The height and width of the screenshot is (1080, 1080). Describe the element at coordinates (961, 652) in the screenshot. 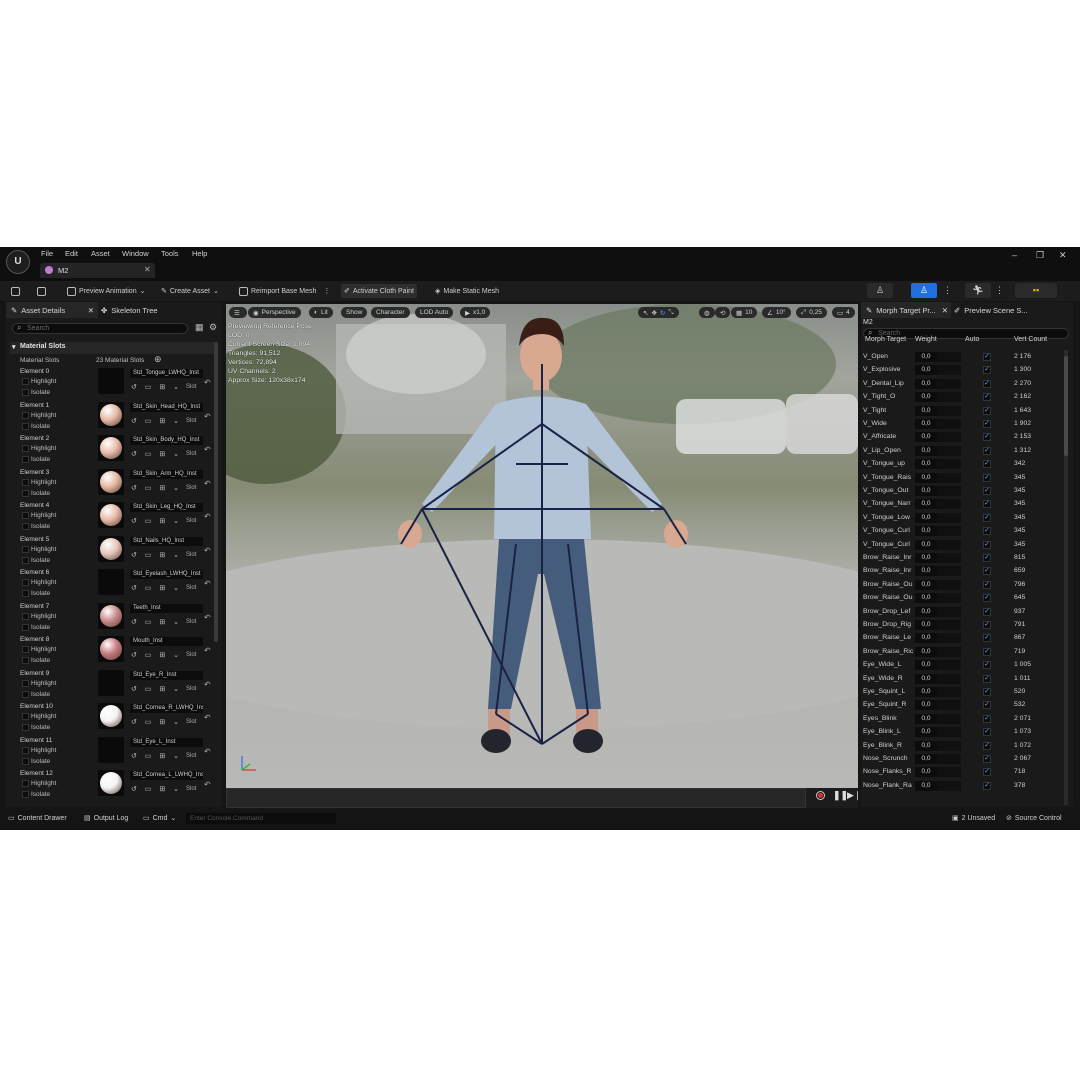

I see `morph-target-row: Brow_Raise_Ric 0,0 ✓ 719` at that location.